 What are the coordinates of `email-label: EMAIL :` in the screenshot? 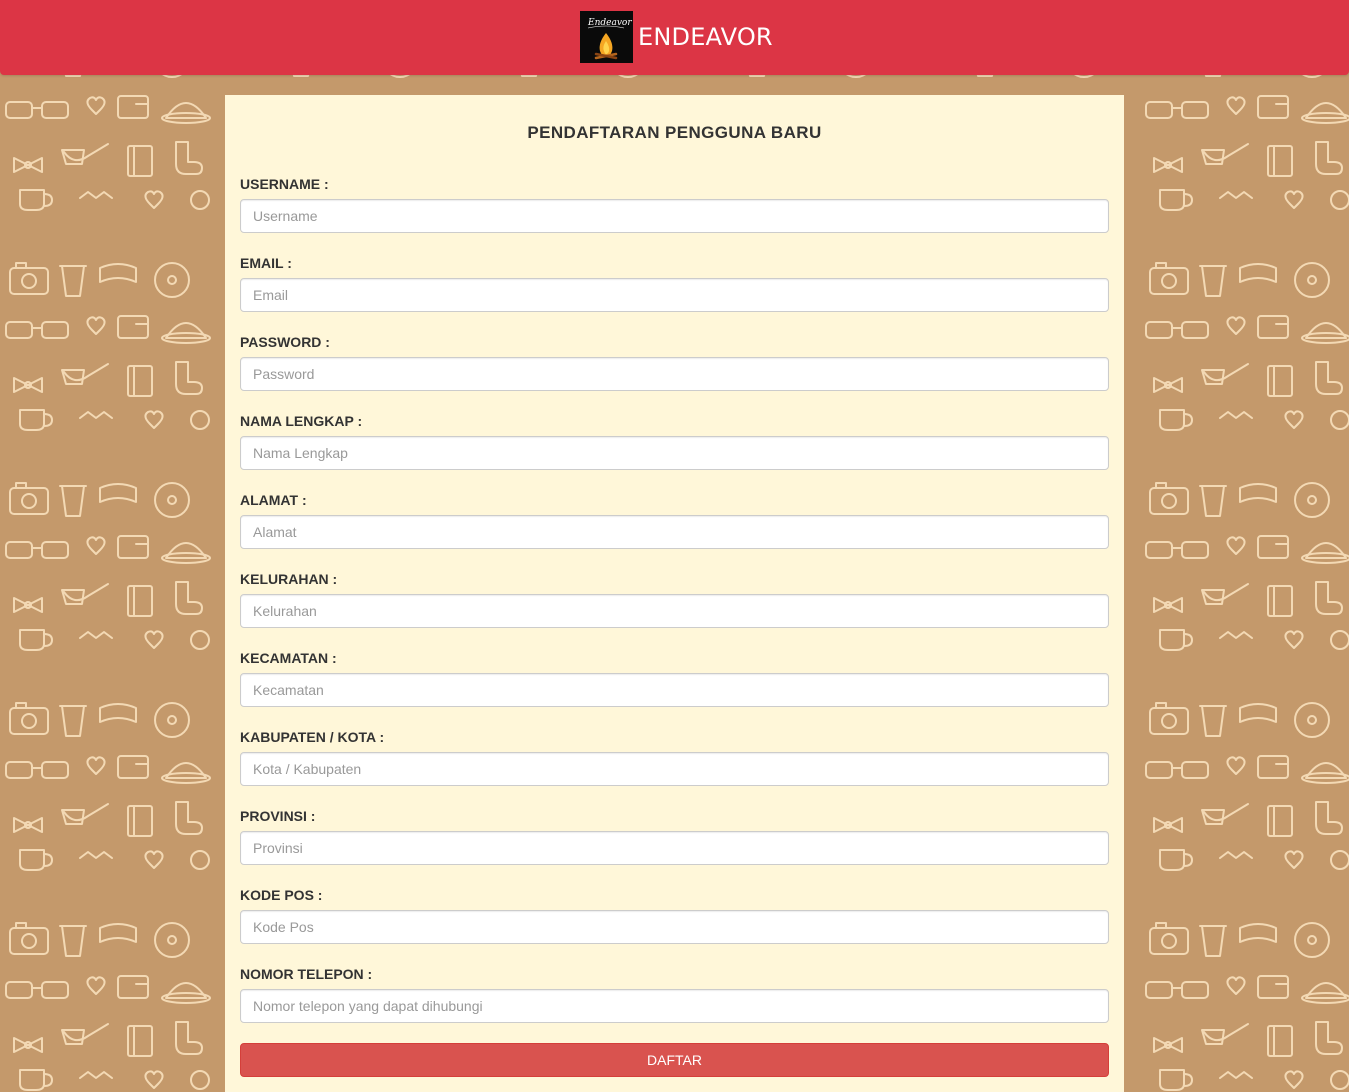 It's located at (266, 263).